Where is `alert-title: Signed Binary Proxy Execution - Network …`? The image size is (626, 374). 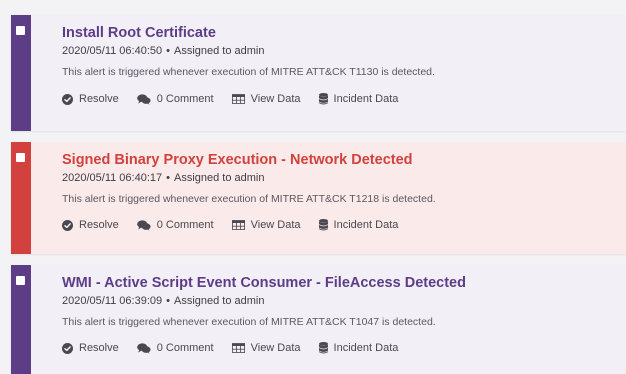
alert-title: Signed Binary Proxy Execution - Network … is located at coordinates (249, 160).